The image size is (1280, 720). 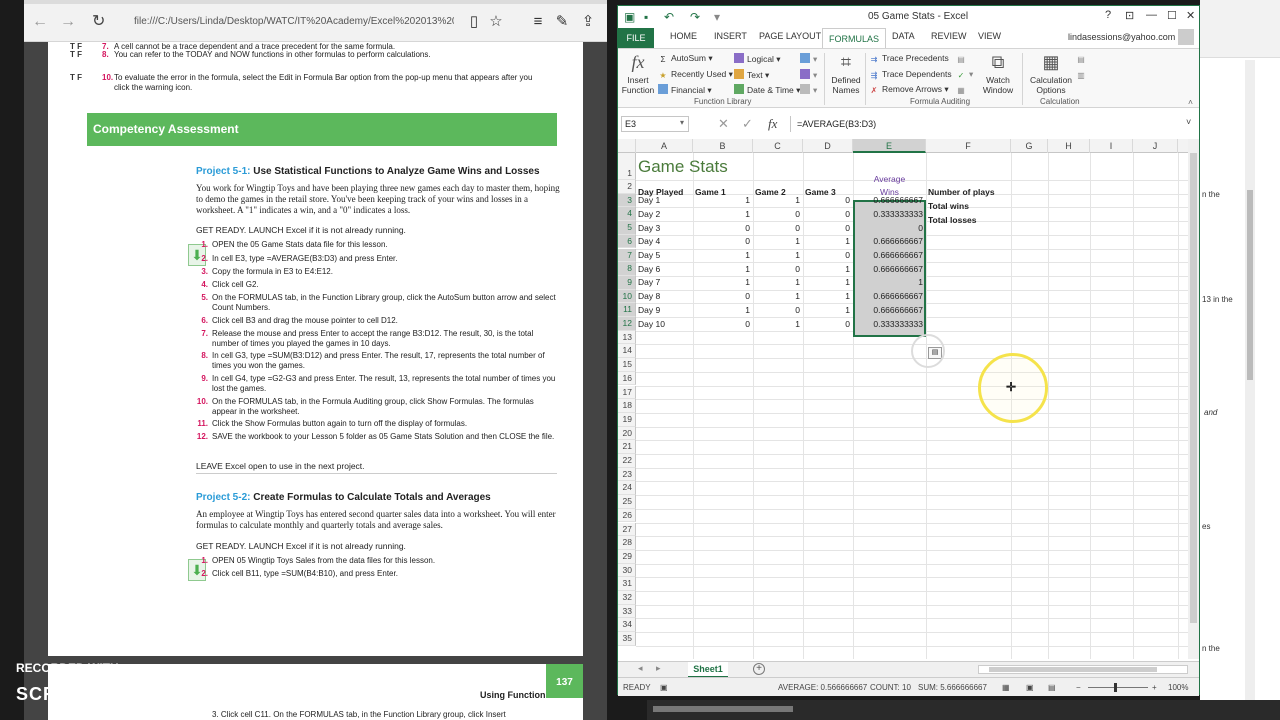 I want to click on day-cell: Day 5, so click(x=665, y=255).